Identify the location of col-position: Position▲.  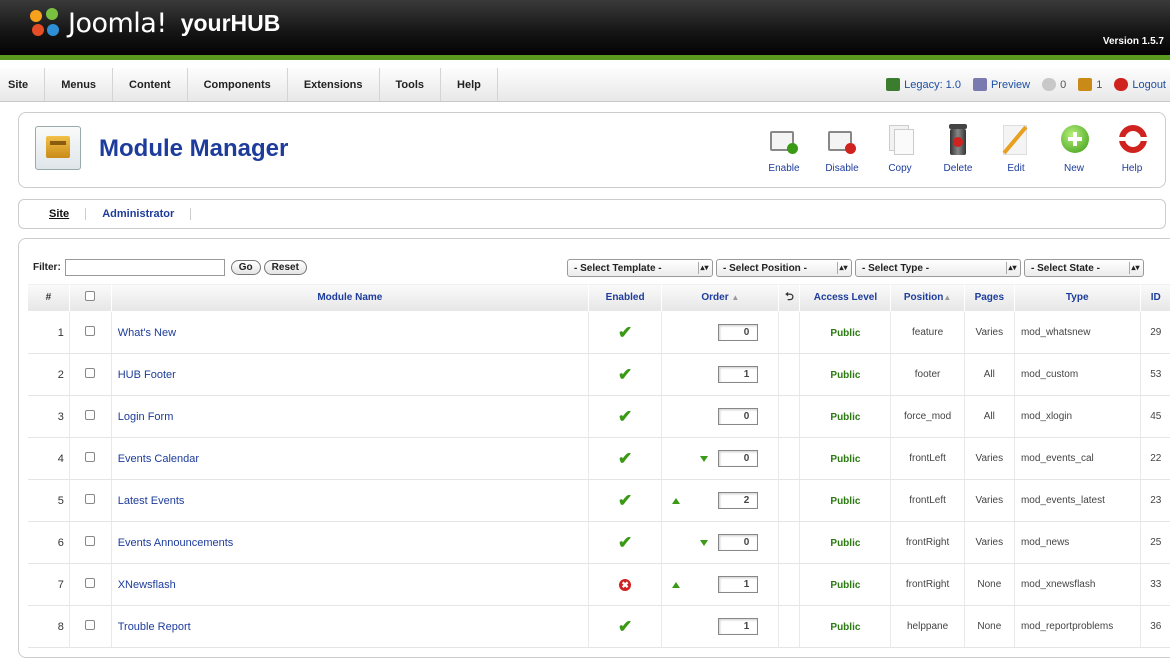
(927, 298).